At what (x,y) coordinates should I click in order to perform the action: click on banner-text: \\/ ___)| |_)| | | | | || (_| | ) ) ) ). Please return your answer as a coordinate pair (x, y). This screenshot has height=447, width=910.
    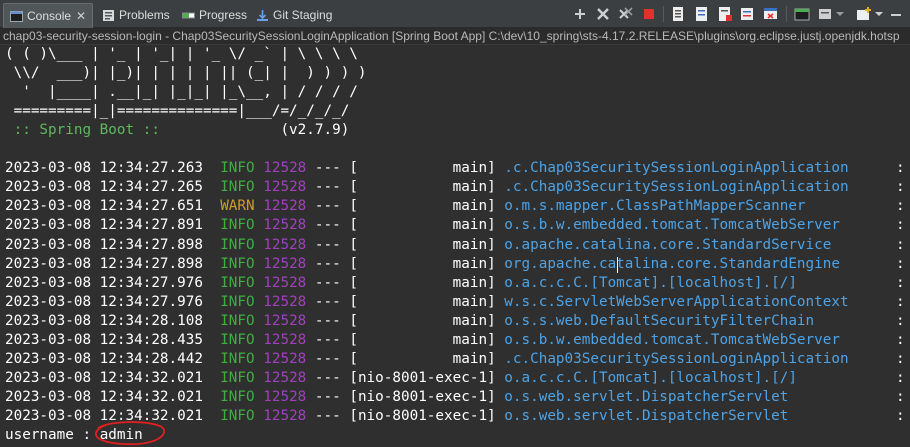
    Looking at the image, I should click on (186, 73).